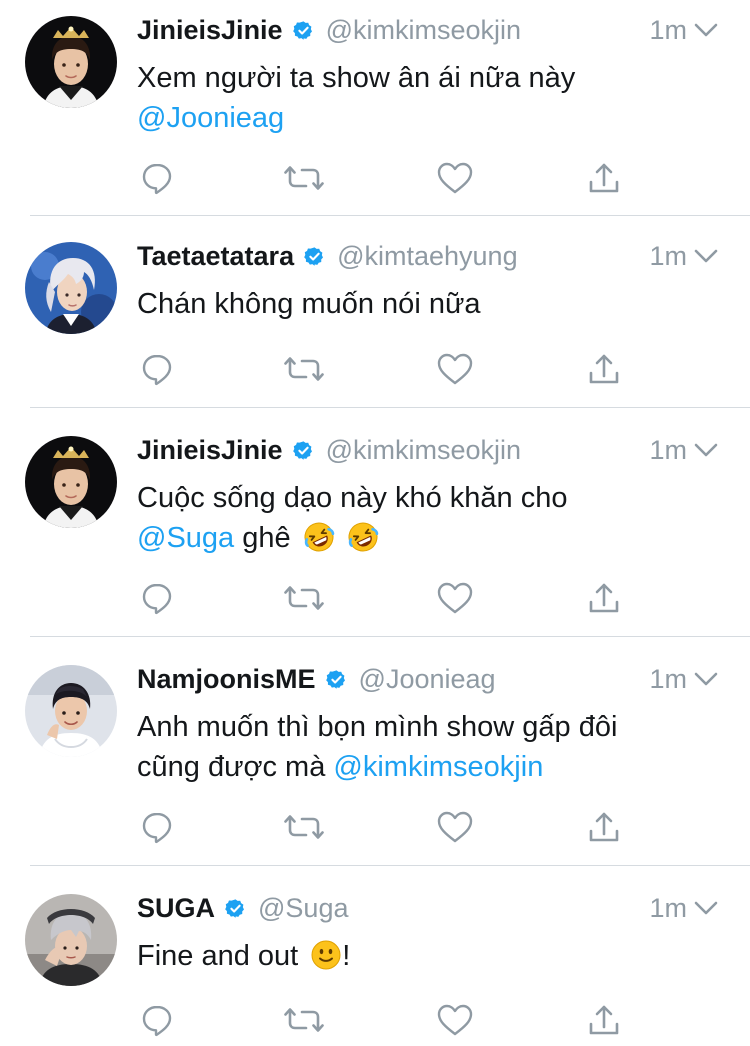 This screenshot has height=1046, width=750. Describe the element at coordinates (427, 256) in the screenshot. I see `user-handle: @kimtaehyung` at that location.